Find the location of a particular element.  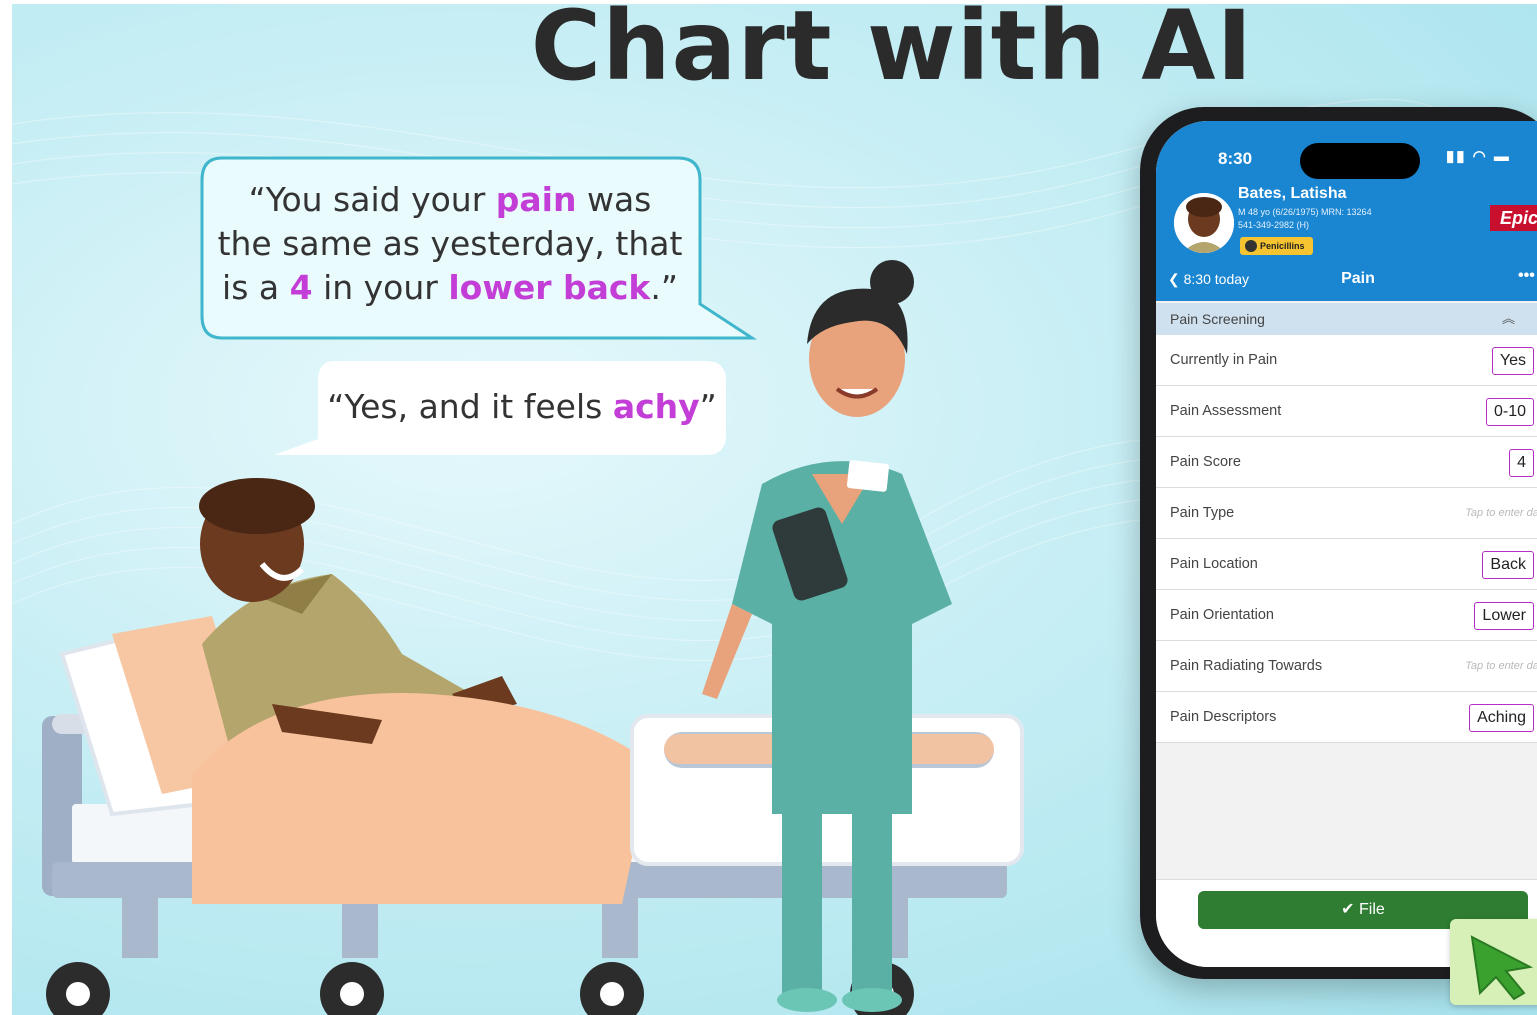

row-label: Pain Descriptors is located at coordinates (1223, 717).